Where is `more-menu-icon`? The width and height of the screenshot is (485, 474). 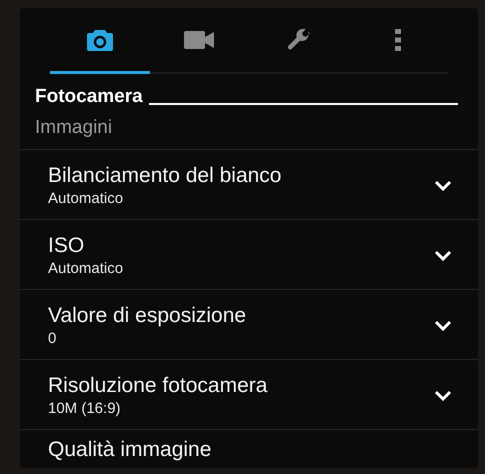 more-menu-icon is located at coordinates (398, 39).